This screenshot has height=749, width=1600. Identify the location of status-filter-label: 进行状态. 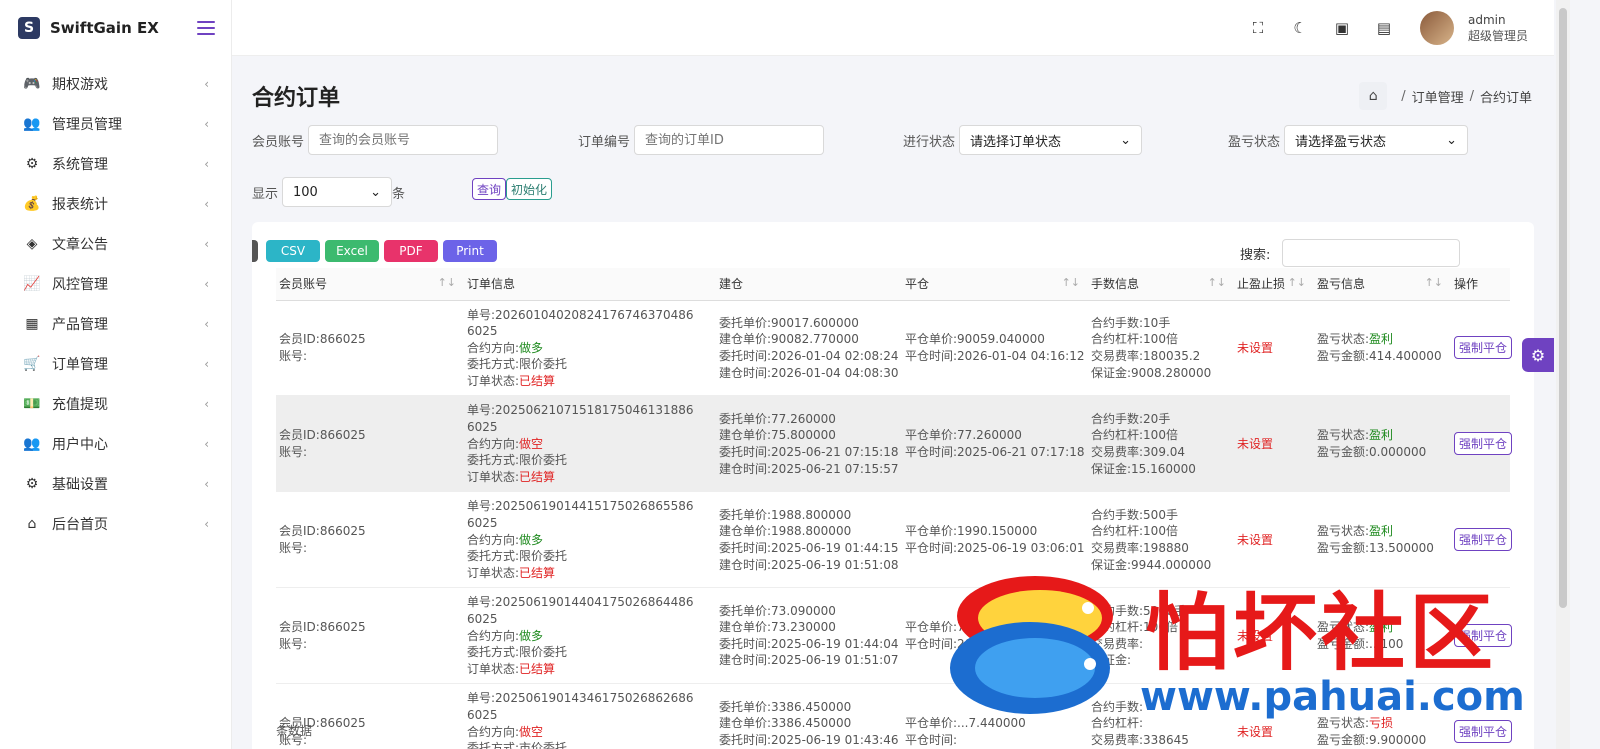
(929, 142).